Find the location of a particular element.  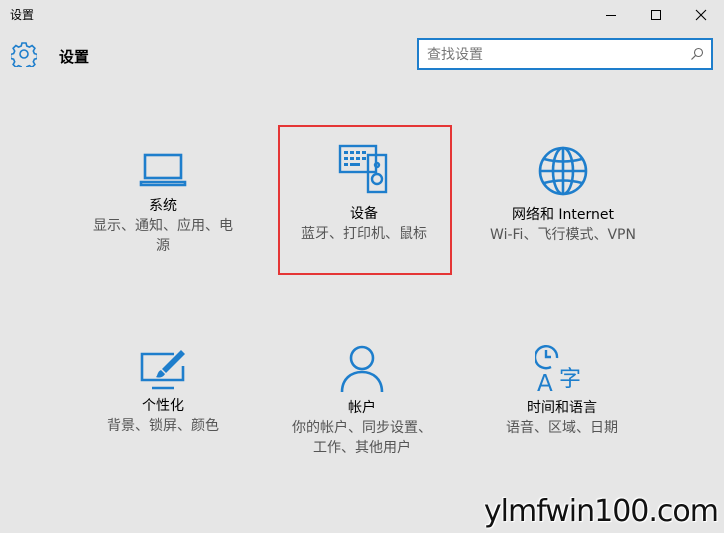

svg-text: 字 is located at coordinates (570, 379).